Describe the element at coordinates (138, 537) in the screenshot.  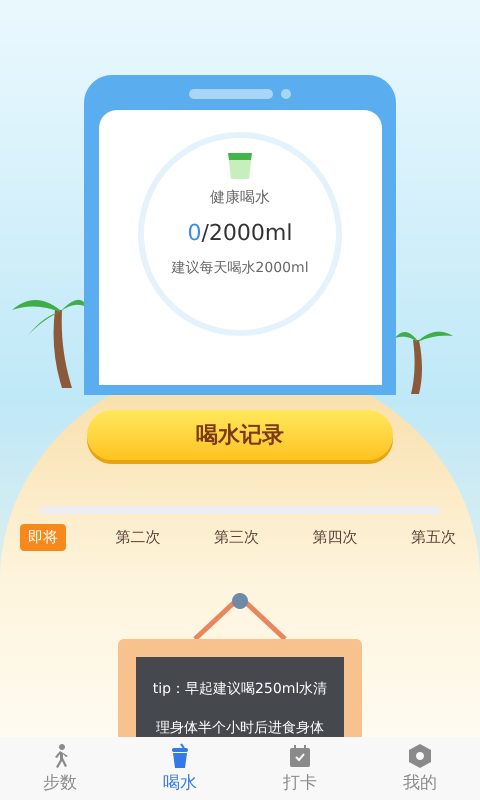
I see `step-tab: 第二次` at that location.